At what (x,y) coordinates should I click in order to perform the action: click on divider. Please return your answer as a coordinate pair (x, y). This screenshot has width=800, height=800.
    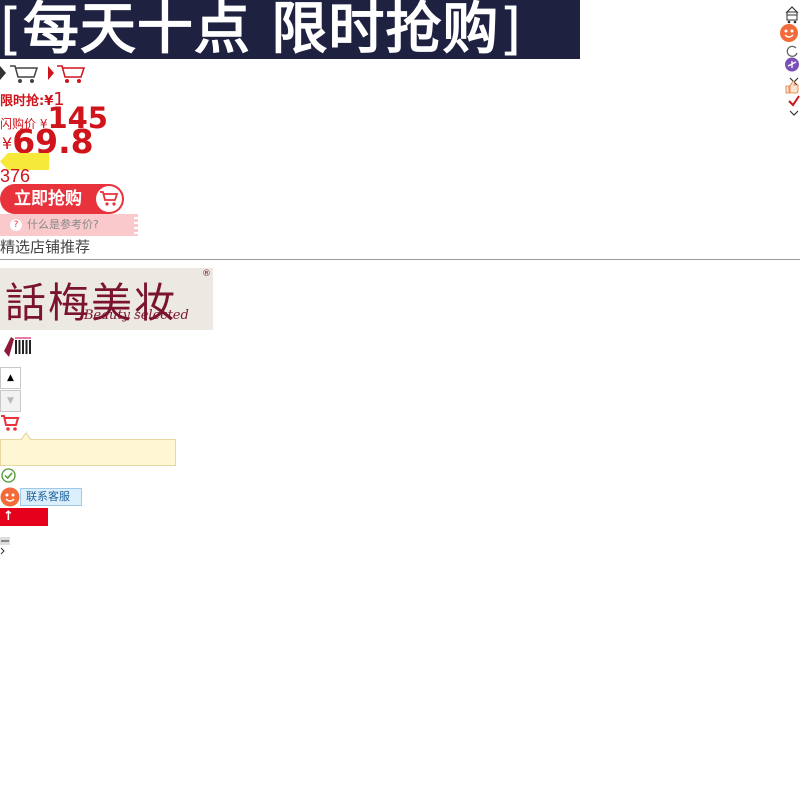
    Looking at the image, I should click on (400, 259).